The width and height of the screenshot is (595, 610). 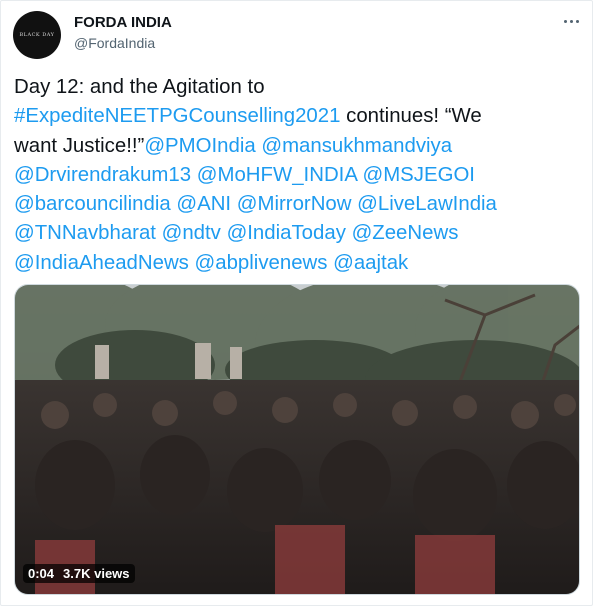 What do you see at coordinates (427, 204) in the screenshot?
I see `mention-link: @LiveLawIndia` at bounding box center [427, 204].